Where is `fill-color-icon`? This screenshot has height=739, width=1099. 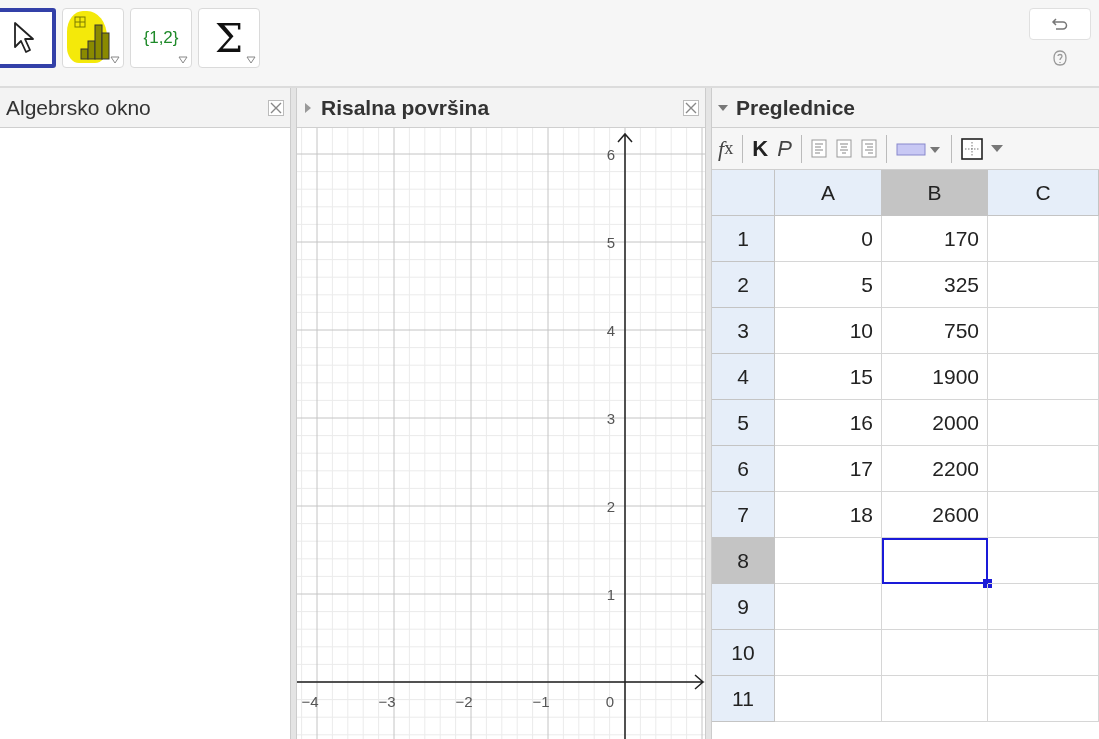
fill-color-icon is located at coordinates (918, 148).